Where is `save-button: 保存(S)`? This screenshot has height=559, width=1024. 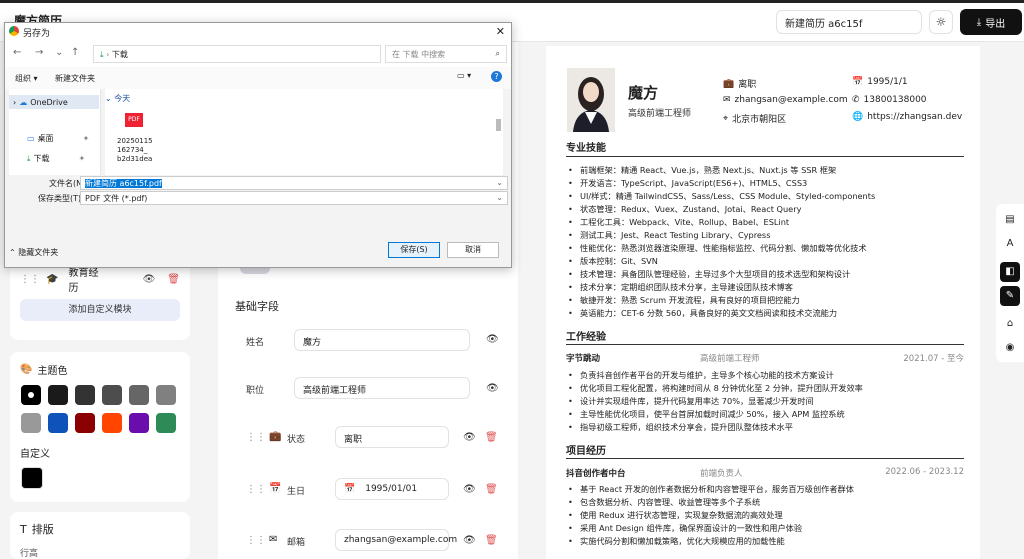
save-button: 保存(S) is located at coordinates (414, 250).